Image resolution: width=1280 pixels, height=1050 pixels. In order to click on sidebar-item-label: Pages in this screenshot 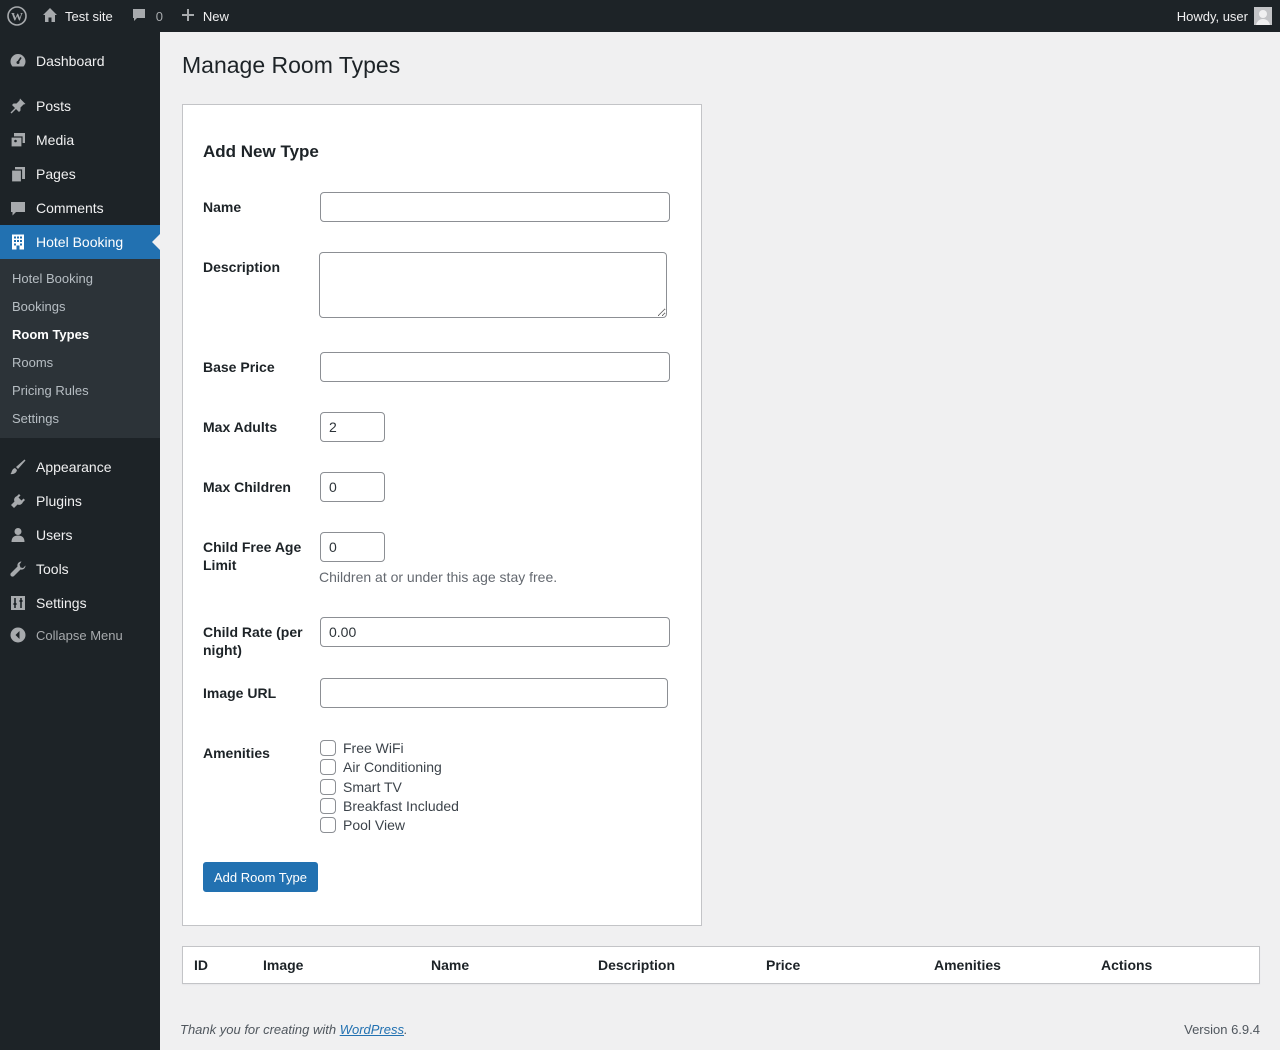, I will do `click(56, 174)`.